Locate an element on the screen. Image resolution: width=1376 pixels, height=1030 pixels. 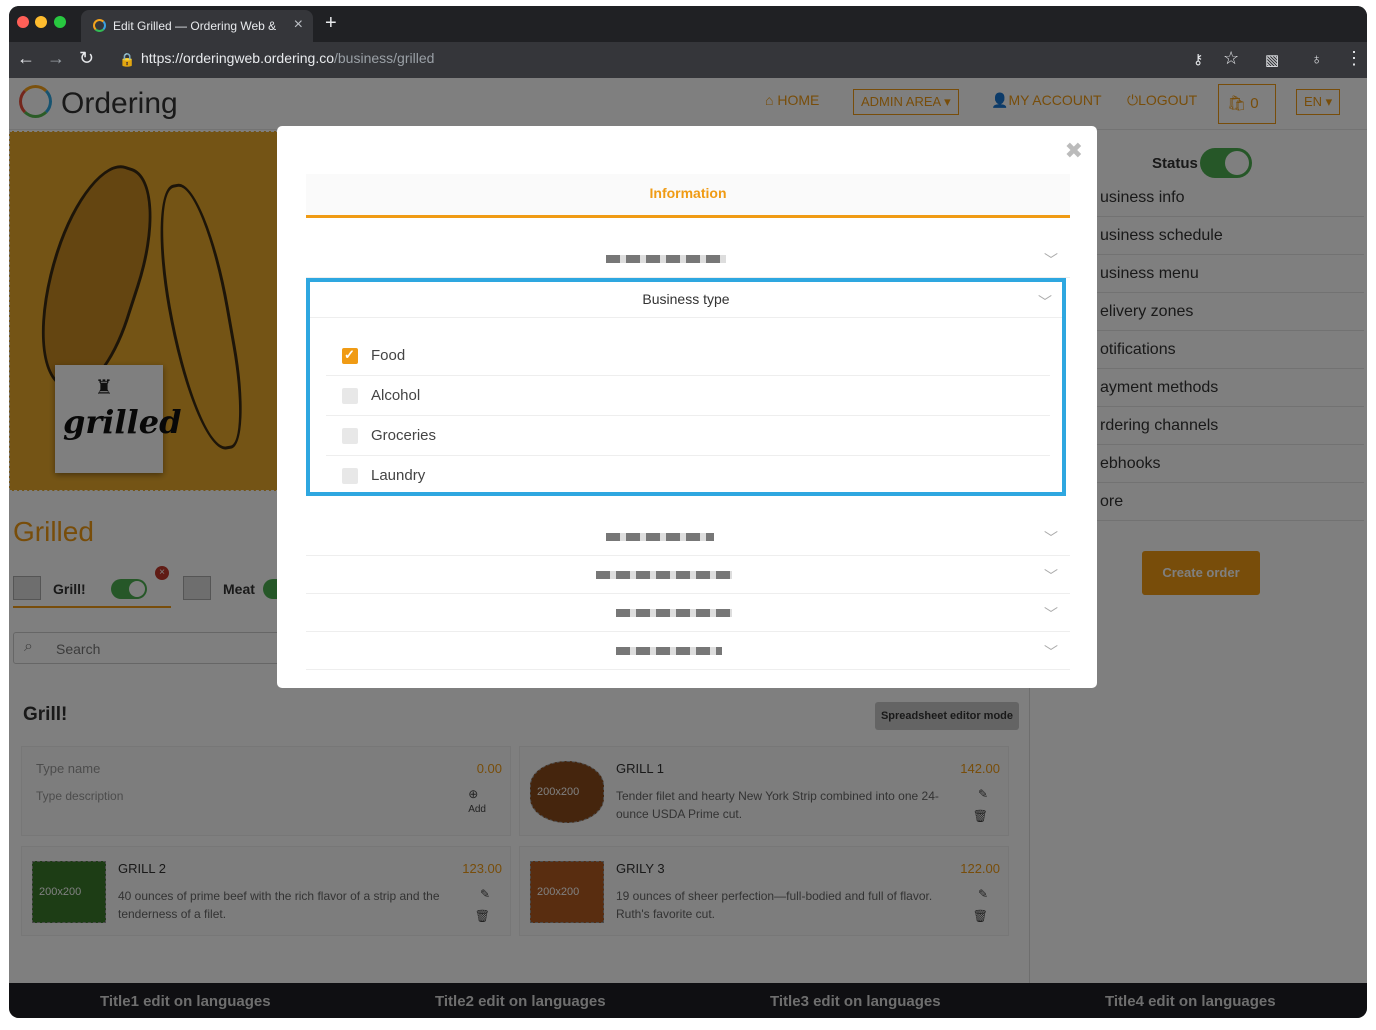
new-tab-button: + is located at coordinates (331, 23).